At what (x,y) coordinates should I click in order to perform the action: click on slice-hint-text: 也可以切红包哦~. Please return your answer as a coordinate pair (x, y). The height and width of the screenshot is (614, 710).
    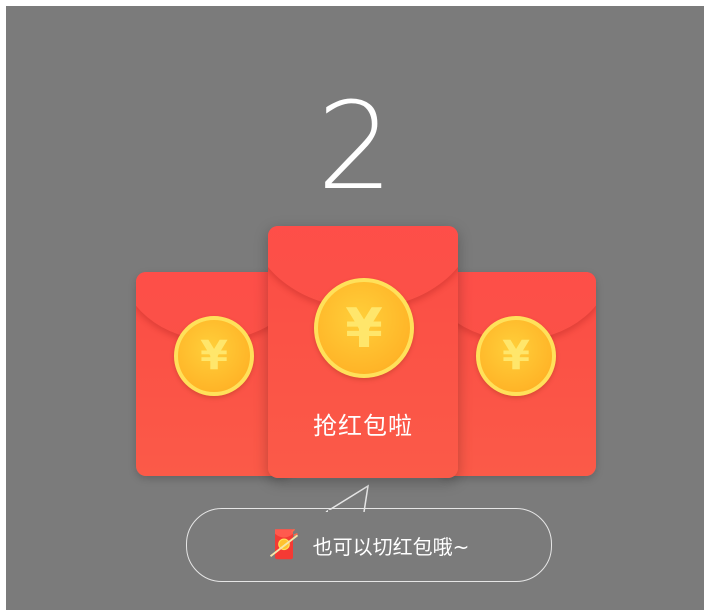
    Looking at the image, I should click on (391, 546).